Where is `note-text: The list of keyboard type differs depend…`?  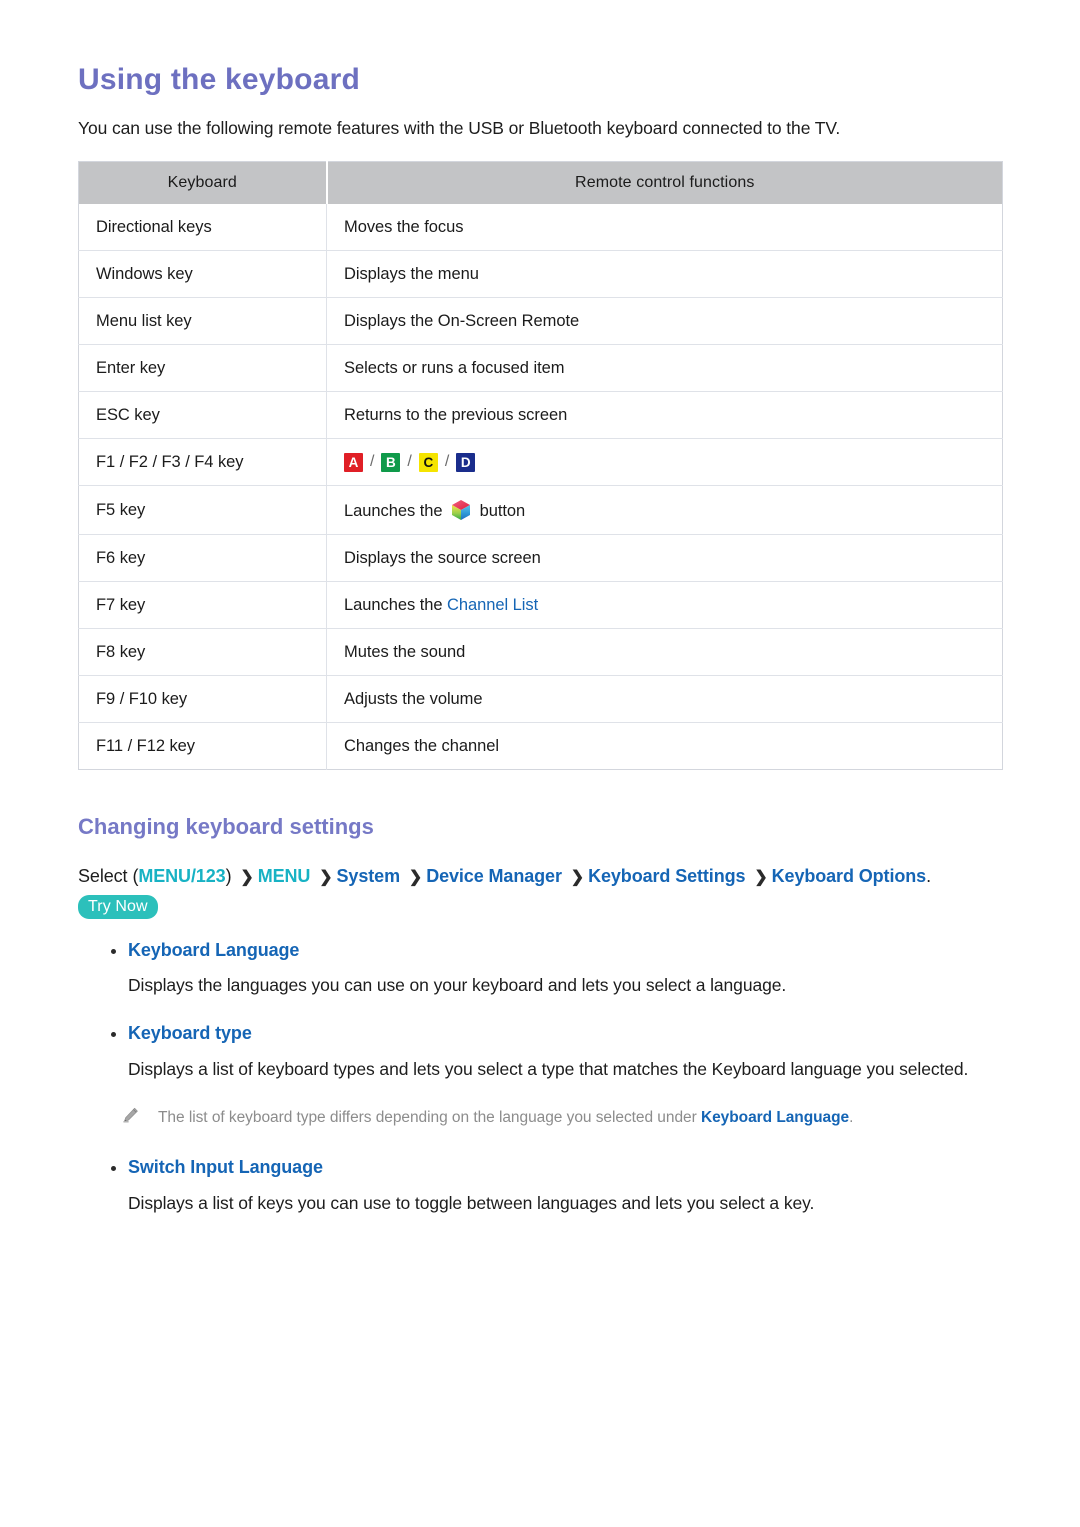 note-text: The list of keyboard type differs depend… is located at coordinates (505, 1117).